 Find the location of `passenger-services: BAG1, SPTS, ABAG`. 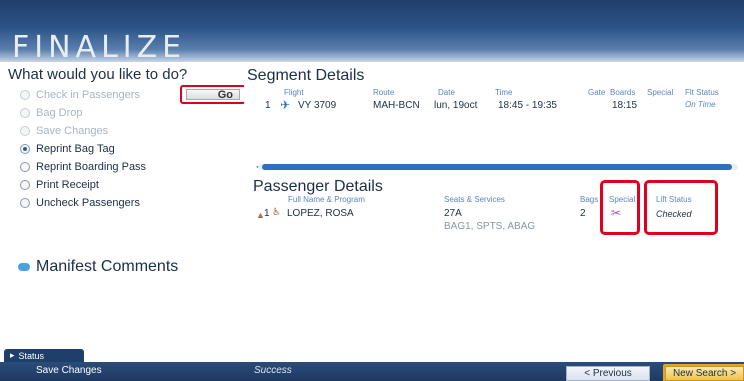

passenger-services: BAG1, SPTS, ABAG is located at coordinates (490, 226).